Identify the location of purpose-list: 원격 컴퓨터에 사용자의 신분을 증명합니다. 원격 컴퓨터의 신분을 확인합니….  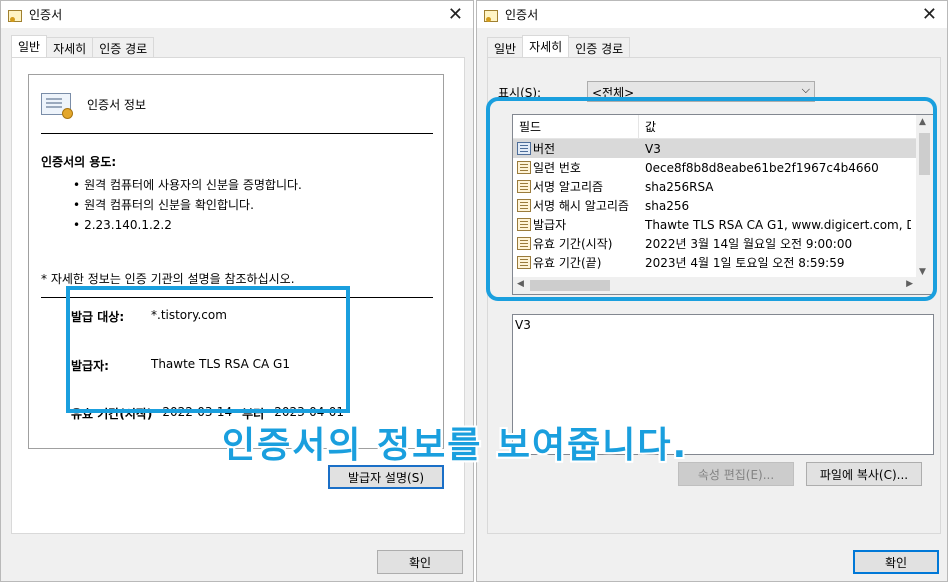
(187, 205).